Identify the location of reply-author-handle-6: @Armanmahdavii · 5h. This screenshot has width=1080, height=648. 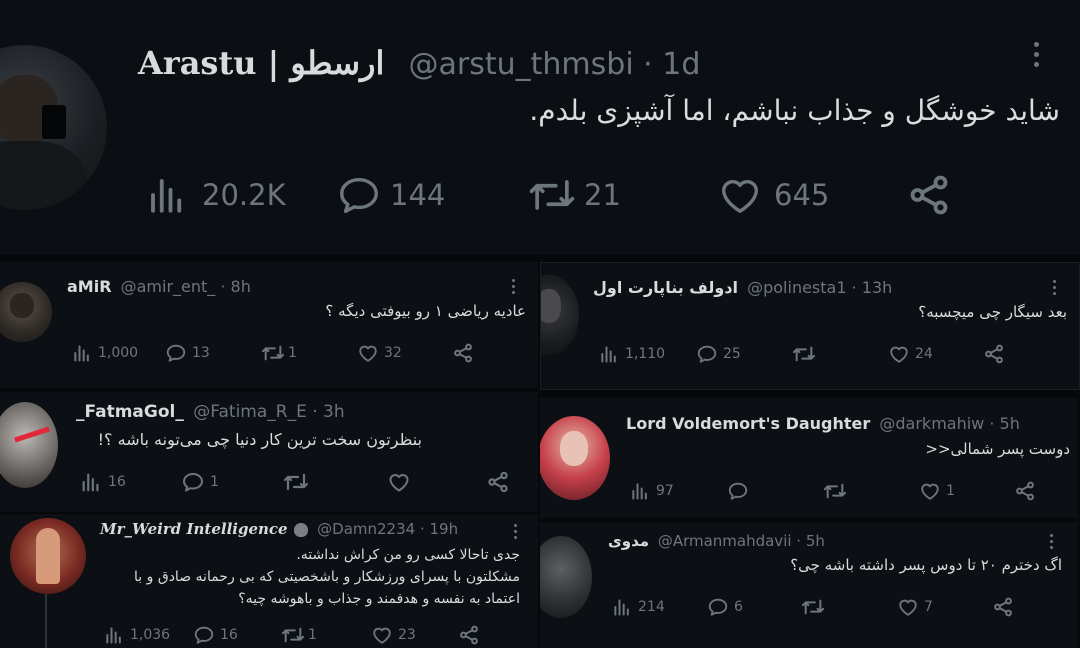
(741, 541).